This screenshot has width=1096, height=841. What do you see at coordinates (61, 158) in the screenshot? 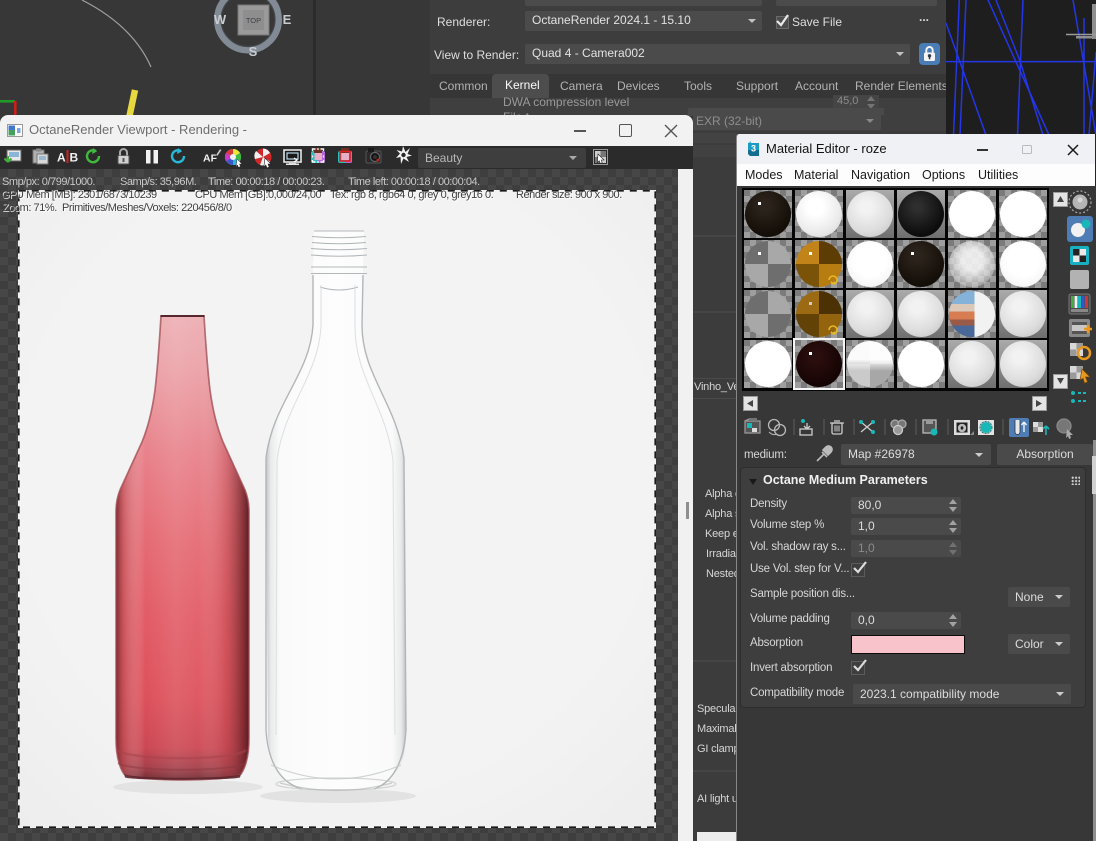
I see `svg-text: A` at bounding box center [61, 158].